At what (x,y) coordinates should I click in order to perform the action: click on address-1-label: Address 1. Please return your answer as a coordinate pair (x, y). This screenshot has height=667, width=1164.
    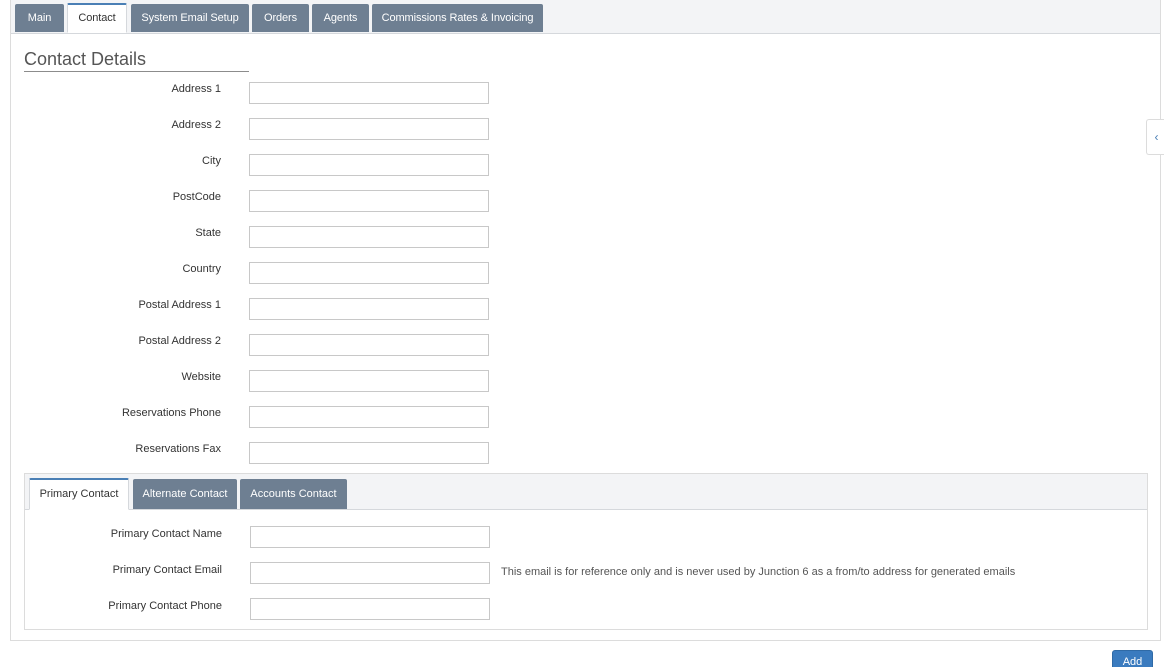
    Looking at the image, I should click on (196, 89).